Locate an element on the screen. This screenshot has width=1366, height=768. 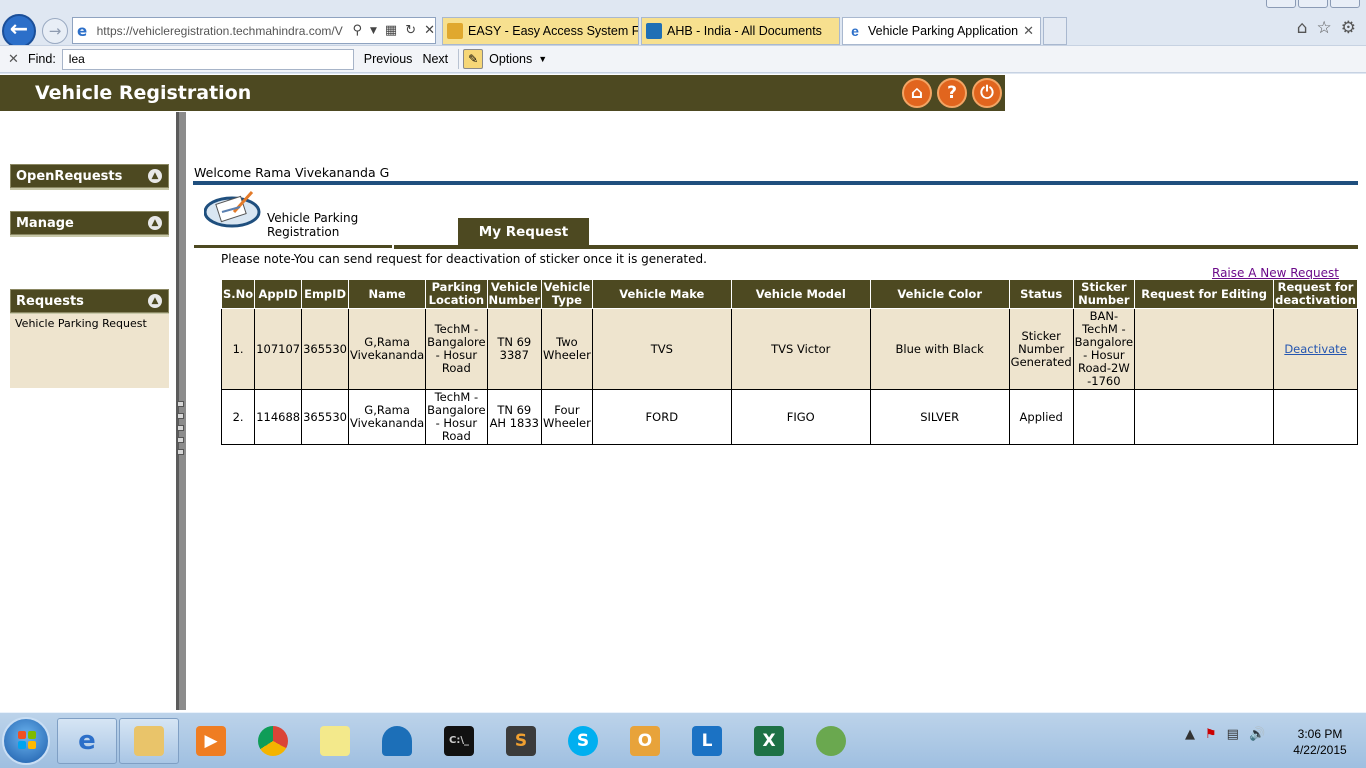
column-header: Sticker Number is located at coordinates (1104, 294).